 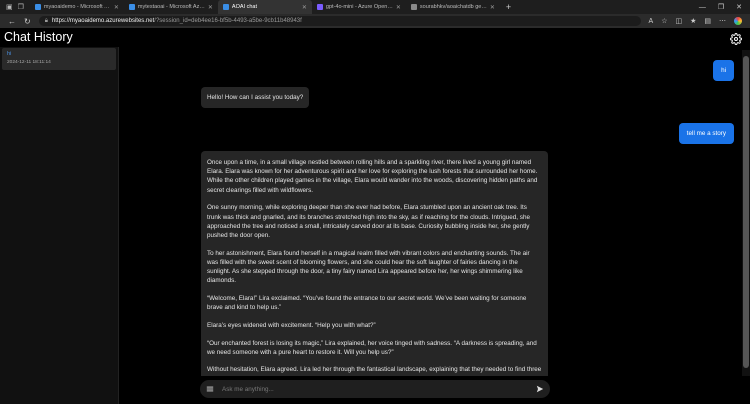 What do you see at coordinates (413, 7) in the screenshot?
I see `github-favicon-icon` at bounding box center [413, 7].